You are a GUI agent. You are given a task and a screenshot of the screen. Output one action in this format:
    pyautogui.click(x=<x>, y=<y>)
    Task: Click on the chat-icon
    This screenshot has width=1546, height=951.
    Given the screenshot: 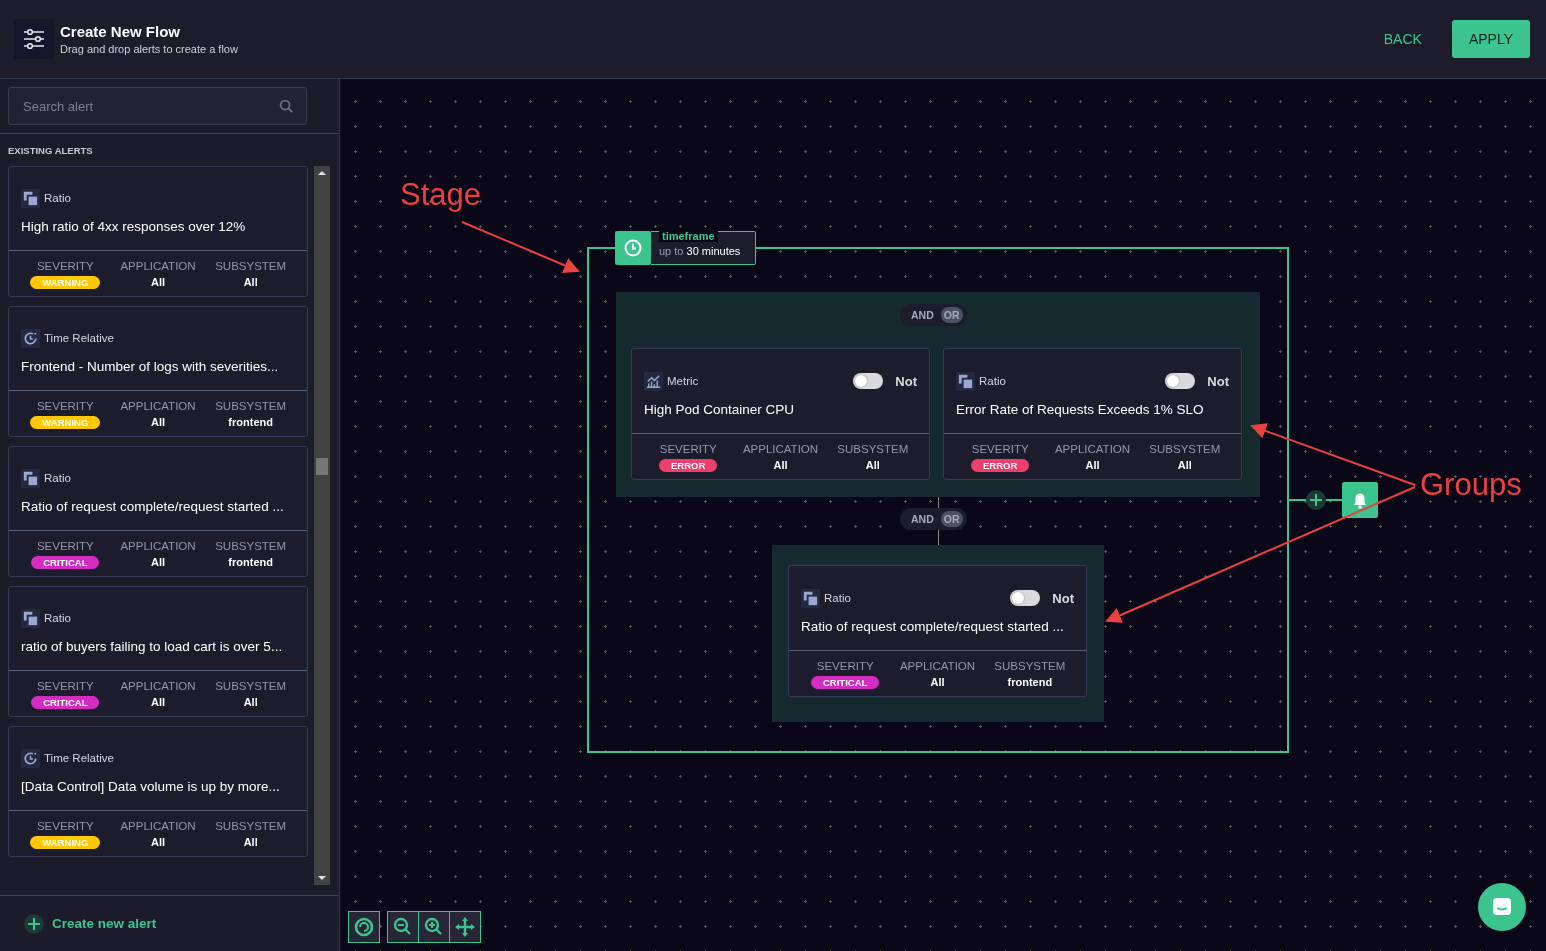 What is the action you would take?
    pyautogui.click(x=1502, y=907)
    